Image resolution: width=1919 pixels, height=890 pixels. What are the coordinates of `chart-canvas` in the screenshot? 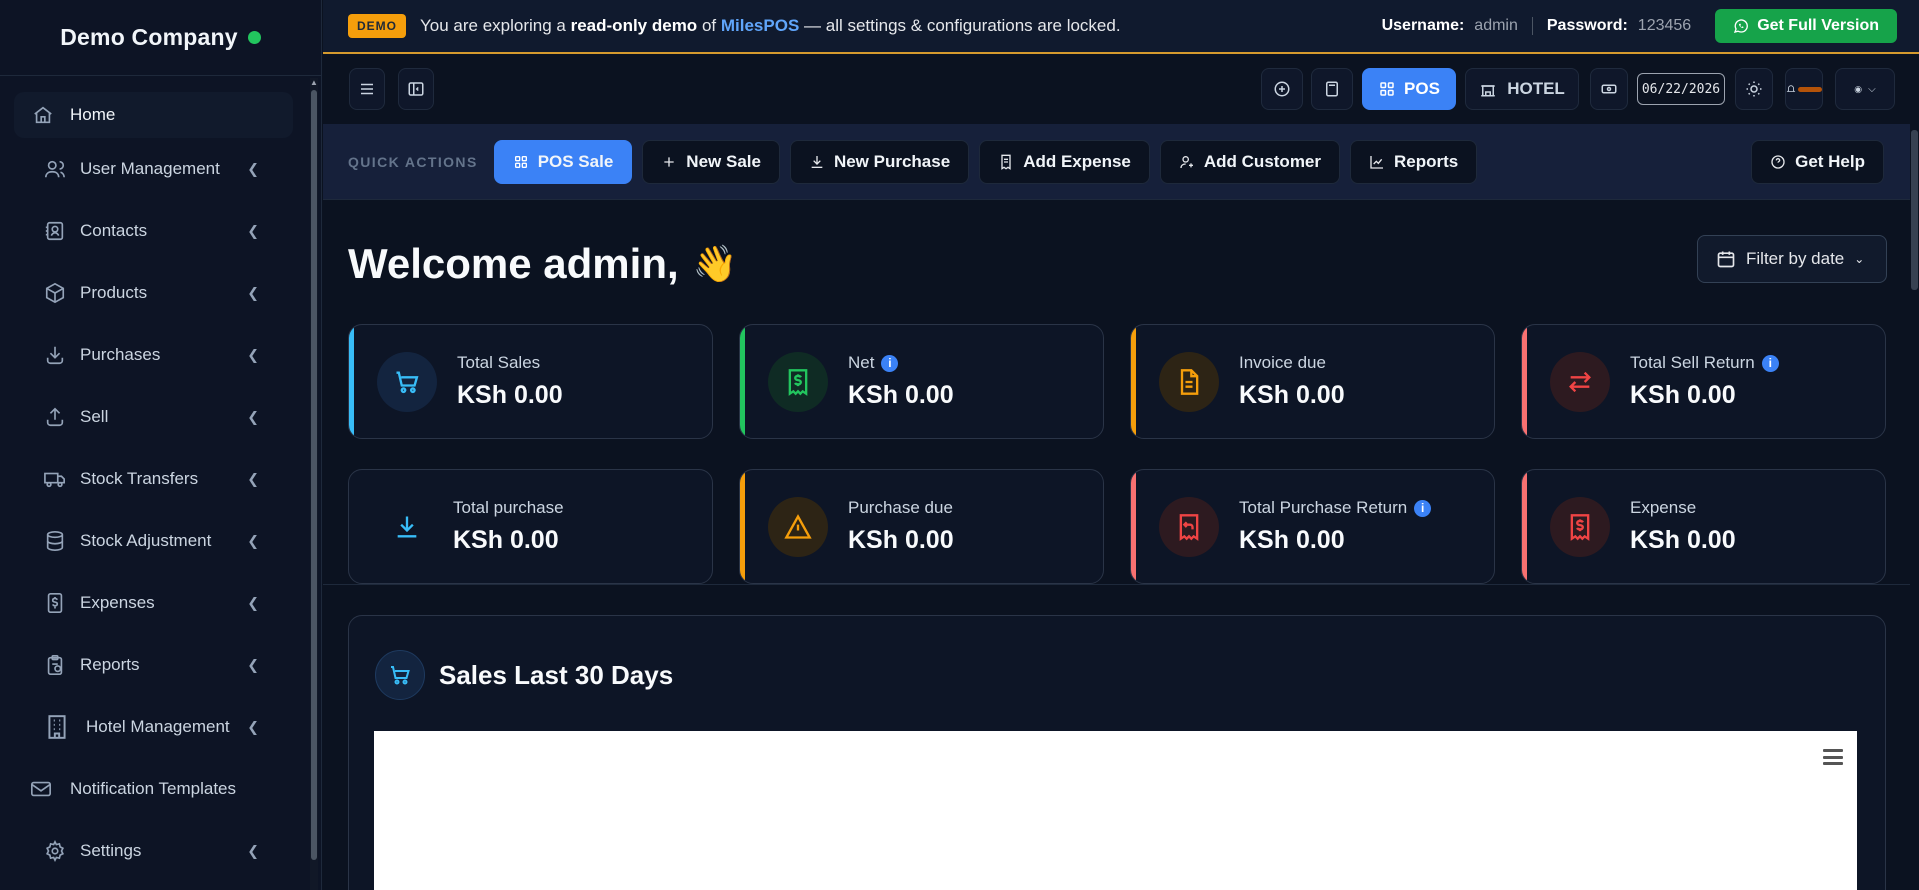 It's located at (1115, 810).